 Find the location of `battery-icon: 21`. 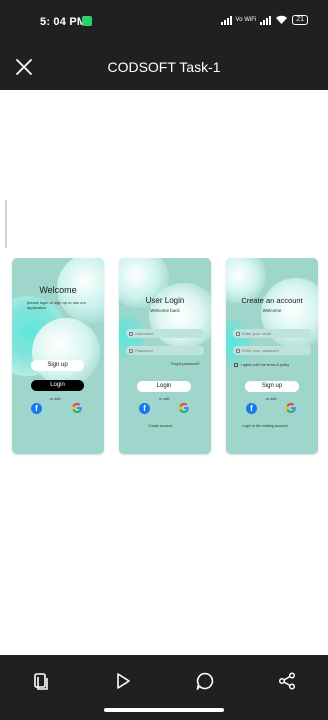

battery-icon: 21 is located at coordinates (300, 20).